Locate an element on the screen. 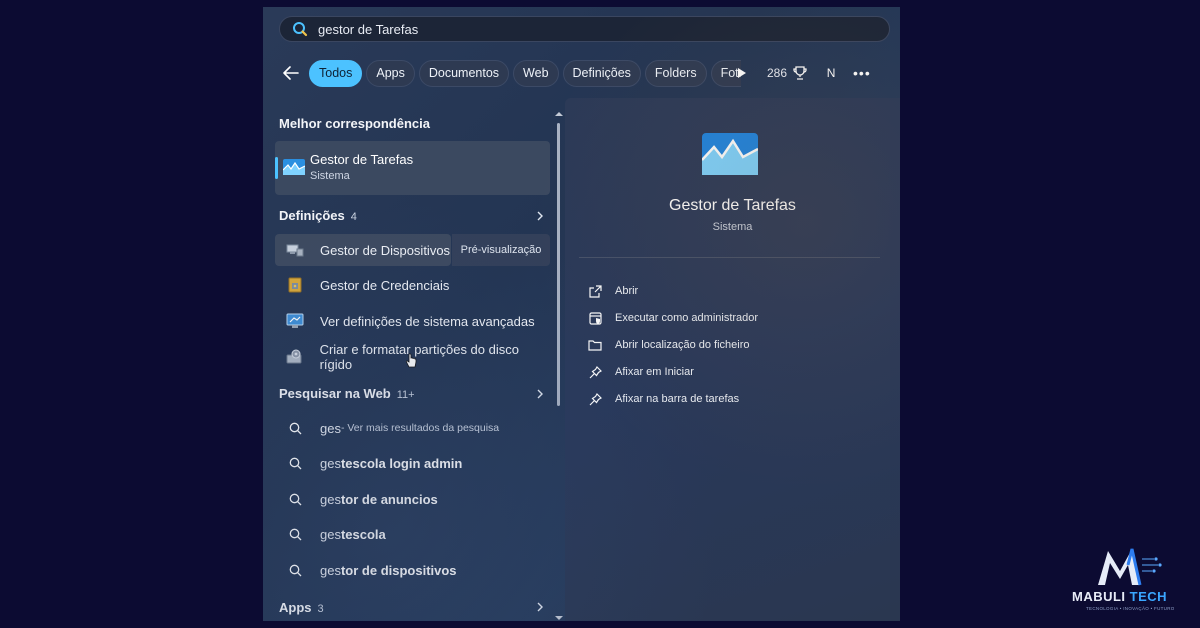 The image size is (1200, 628). action-open: Abrir is located at coordinates (612, 291).